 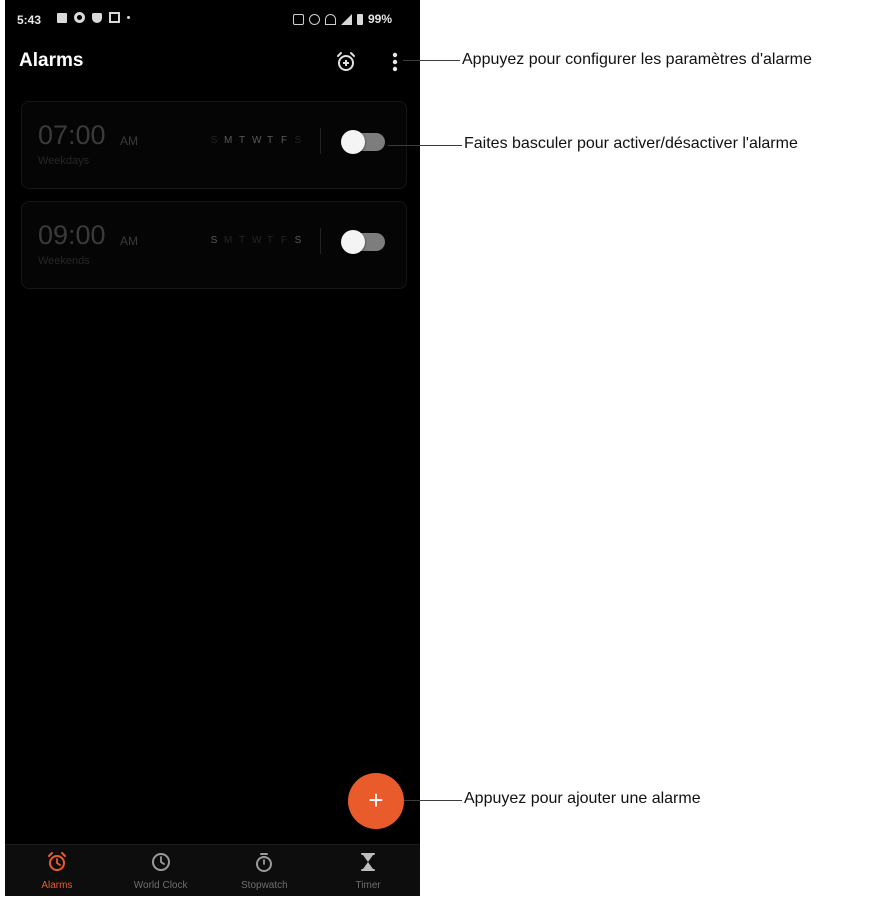 I want to click on plus-icon: +, so click(x=376, y=800).